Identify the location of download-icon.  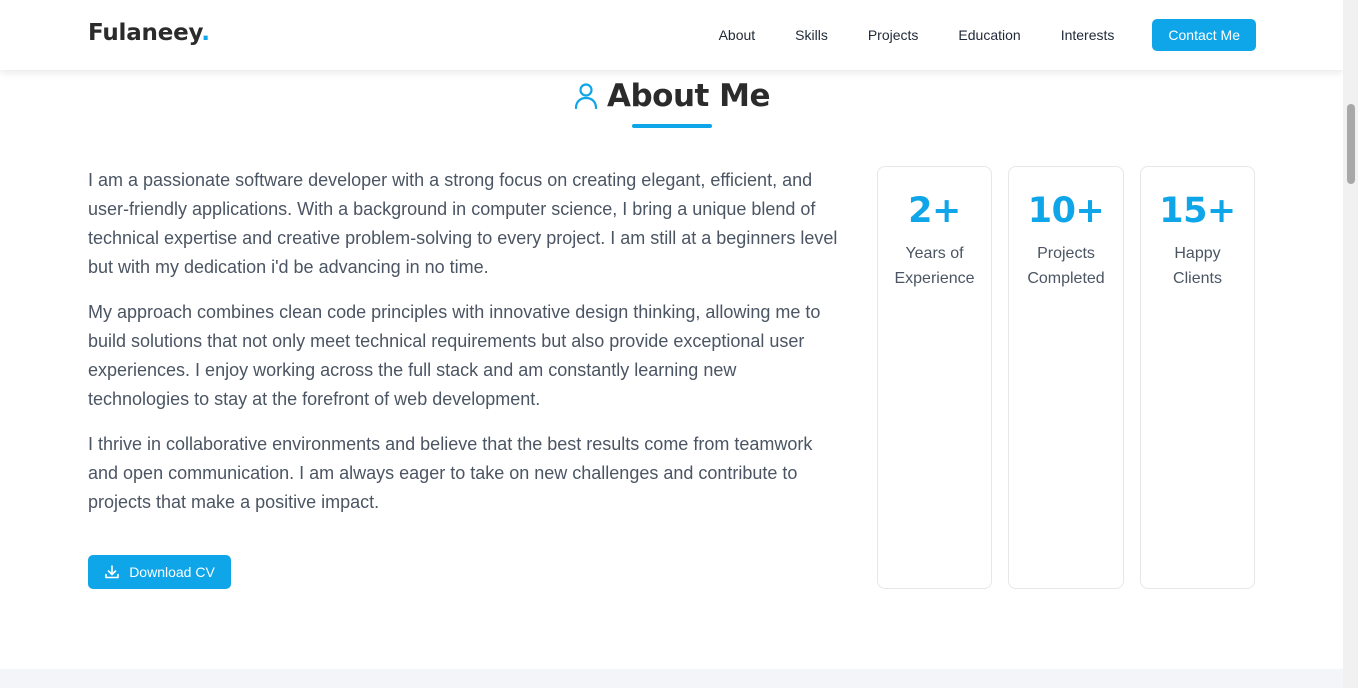
(112, 572).